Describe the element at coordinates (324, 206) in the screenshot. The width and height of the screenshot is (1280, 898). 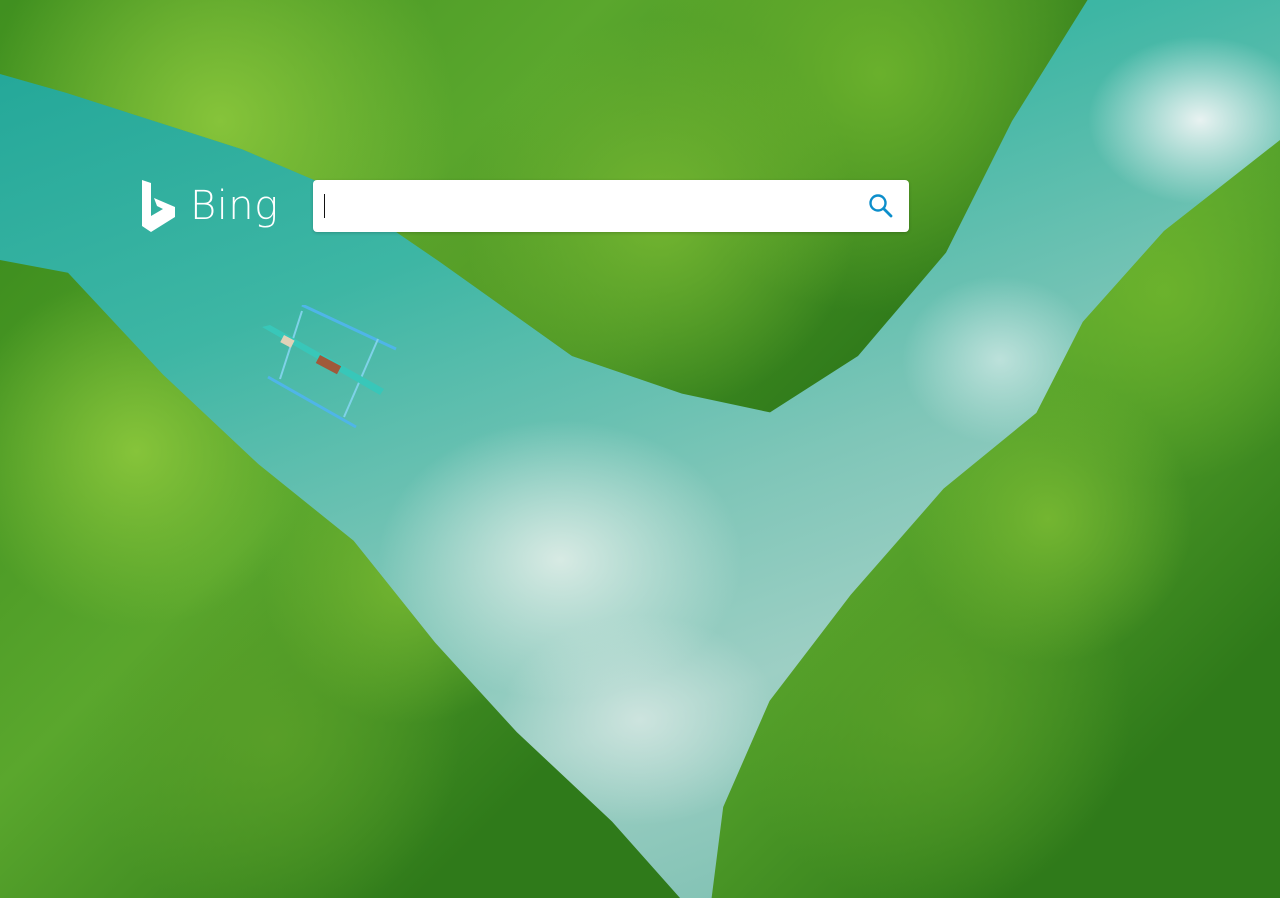
I see `text-cursor` at that location.